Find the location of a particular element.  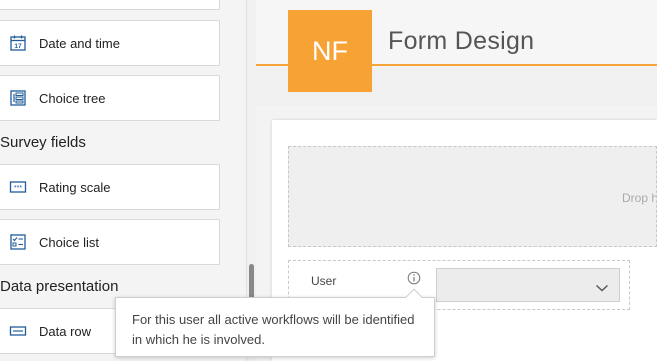

toolbox-item-rating-scale: *** Rating scale is located at coordinates (110, 187).